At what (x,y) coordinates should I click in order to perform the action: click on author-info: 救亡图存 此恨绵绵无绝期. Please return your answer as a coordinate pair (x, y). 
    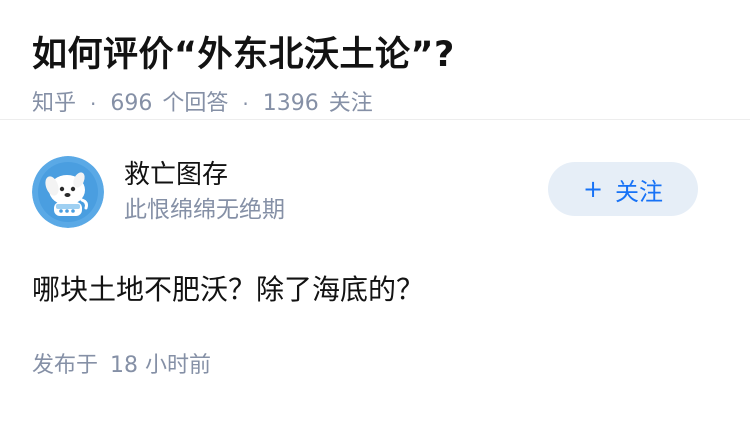
    Looking at the image, I should click on (204, 192).